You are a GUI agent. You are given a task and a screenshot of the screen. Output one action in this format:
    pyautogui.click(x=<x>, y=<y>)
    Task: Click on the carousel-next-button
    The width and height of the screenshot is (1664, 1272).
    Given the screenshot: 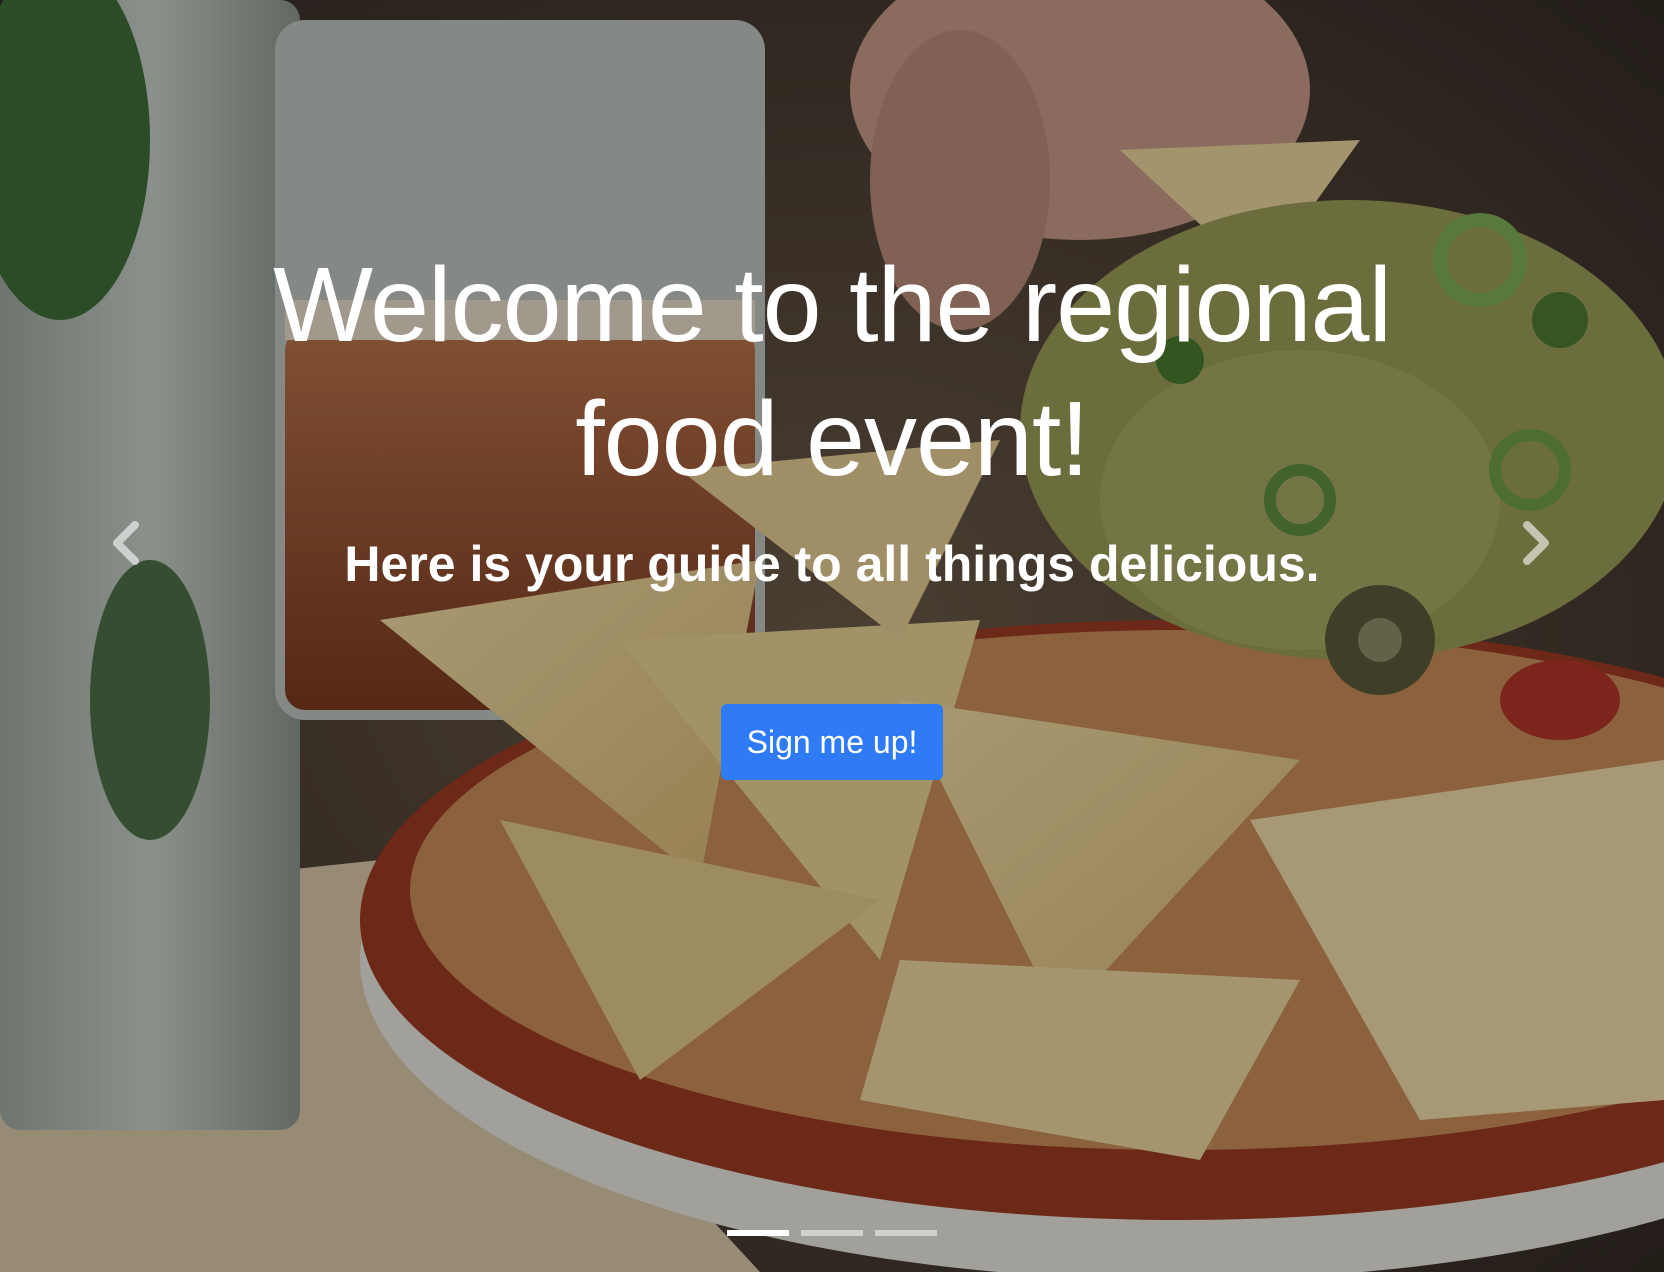 What is the action you would take?
    pyautogui.click(x=1537, y=545)
    